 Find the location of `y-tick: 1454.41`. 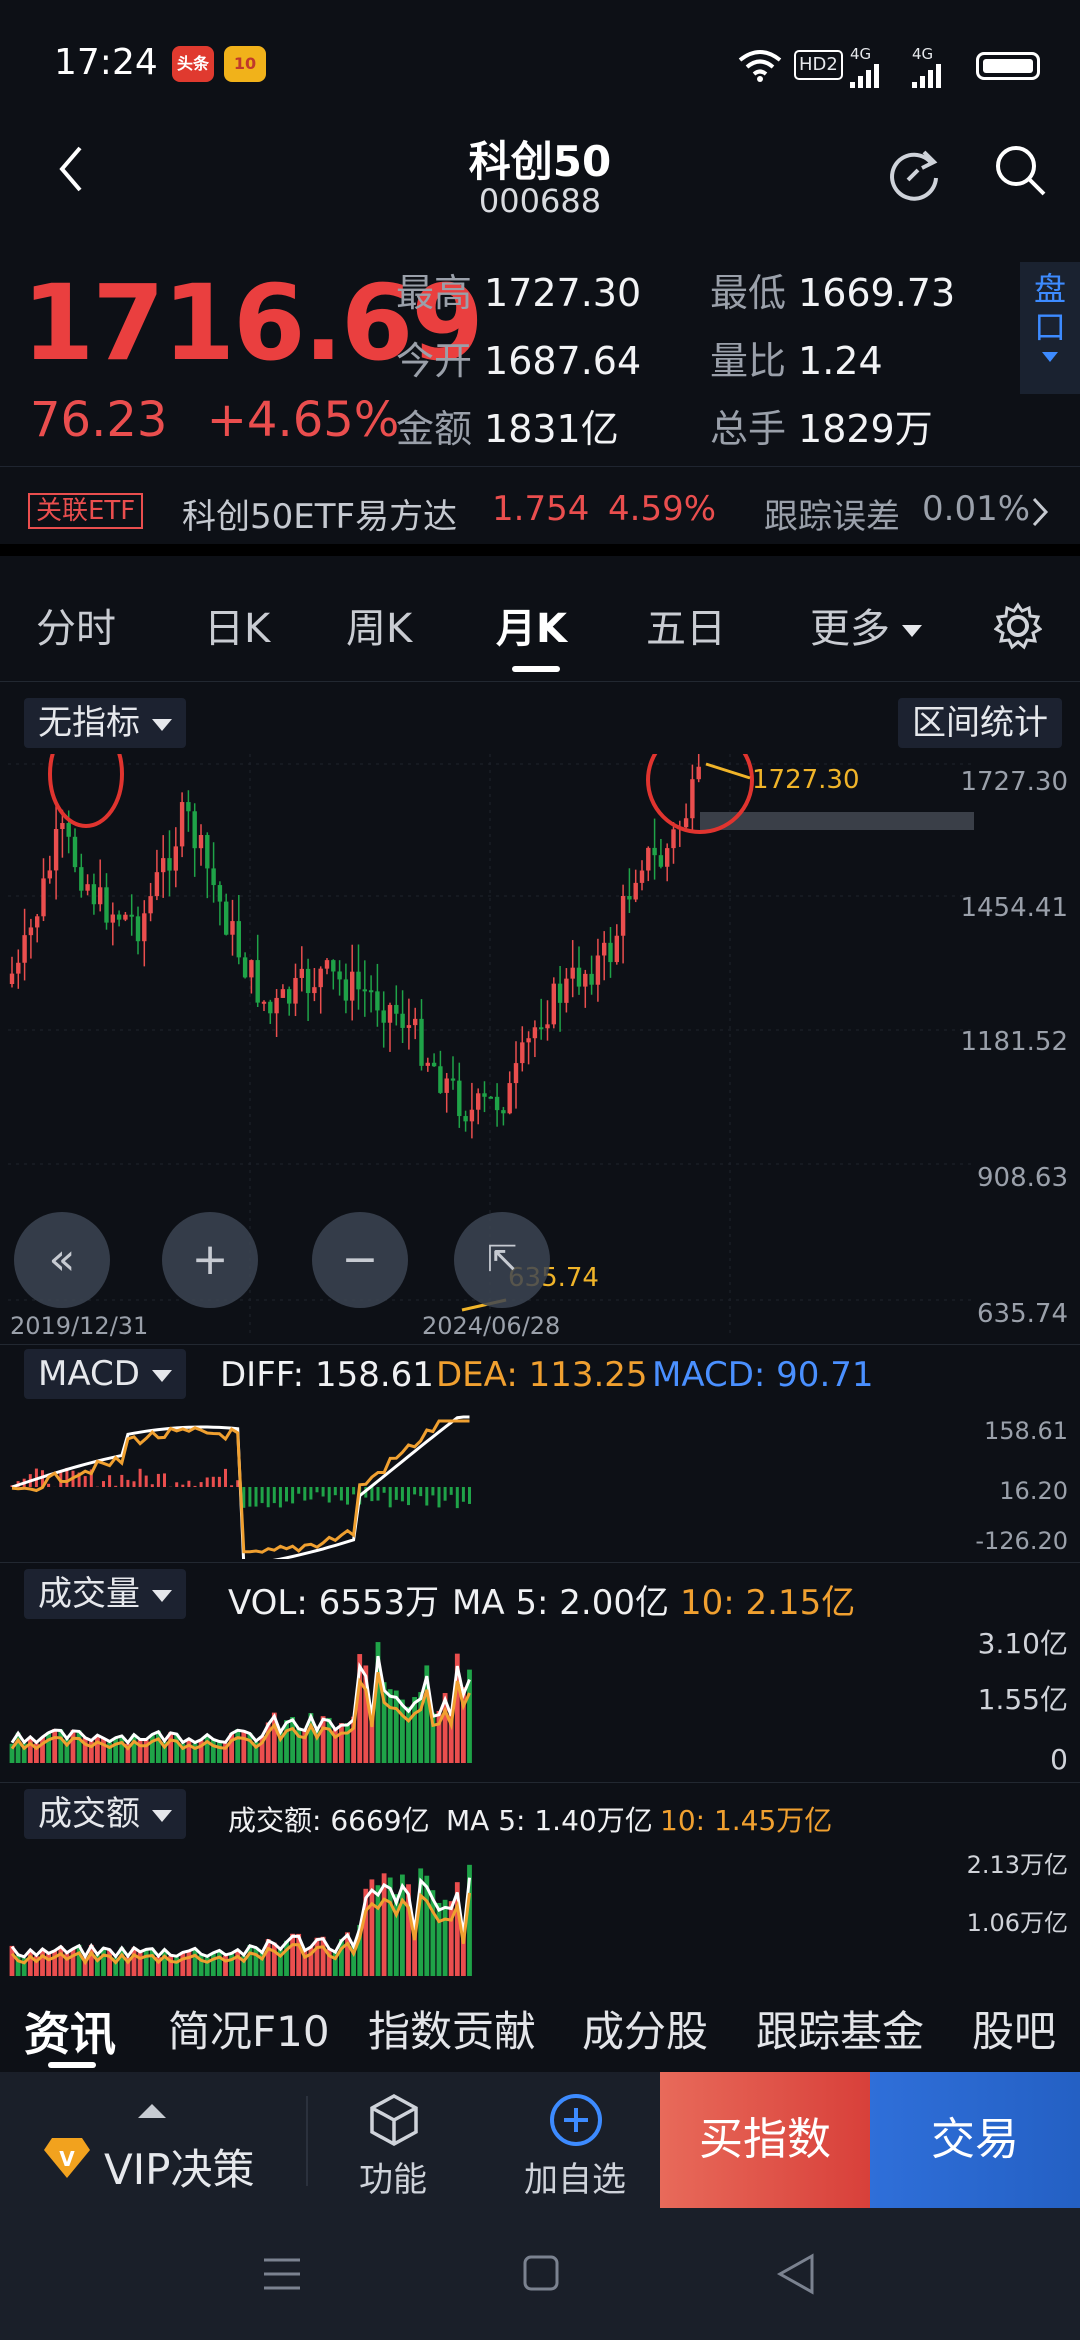

y-tick: 1454.41 is located at coordinates (1014, 908).